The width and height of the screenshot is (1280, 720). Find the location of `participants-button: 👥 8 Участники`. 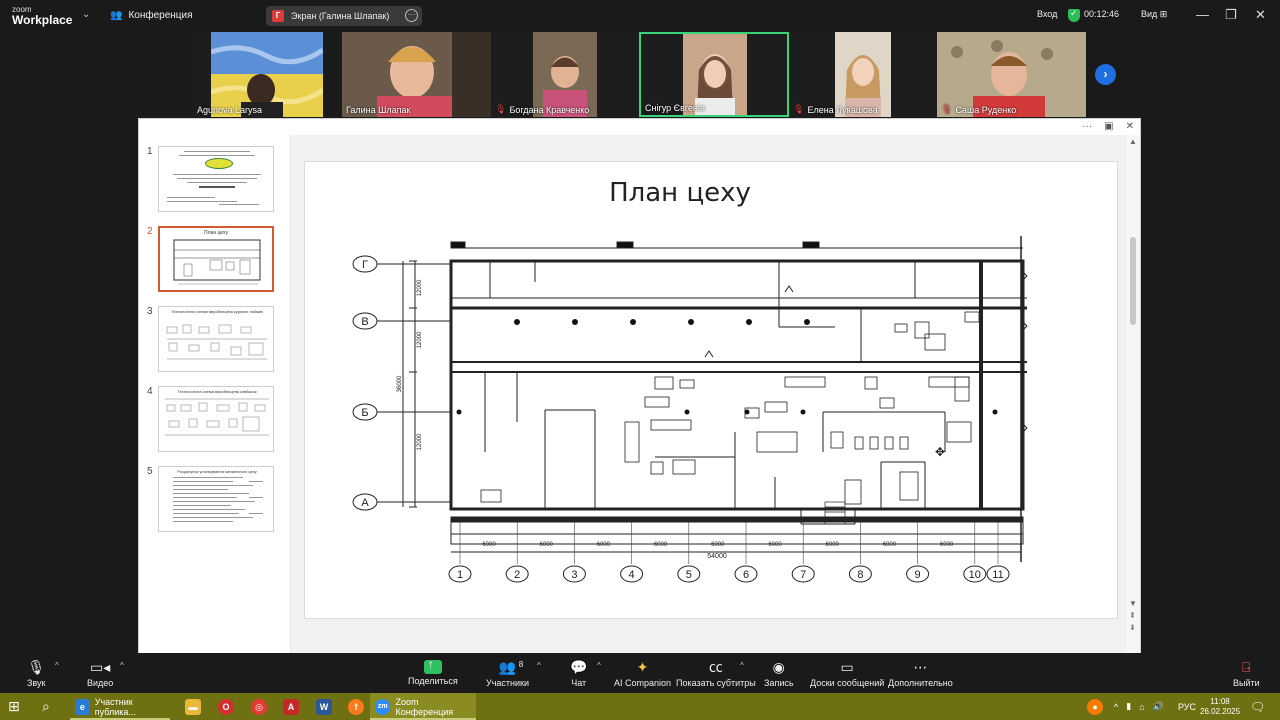

participants-button: 👥 8 Участники is located at coordinates (507, 673).